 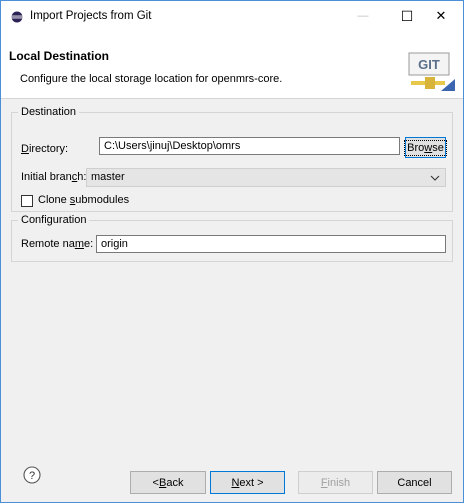 I want to click on help-icon: ?, so click(x=32, y=475).